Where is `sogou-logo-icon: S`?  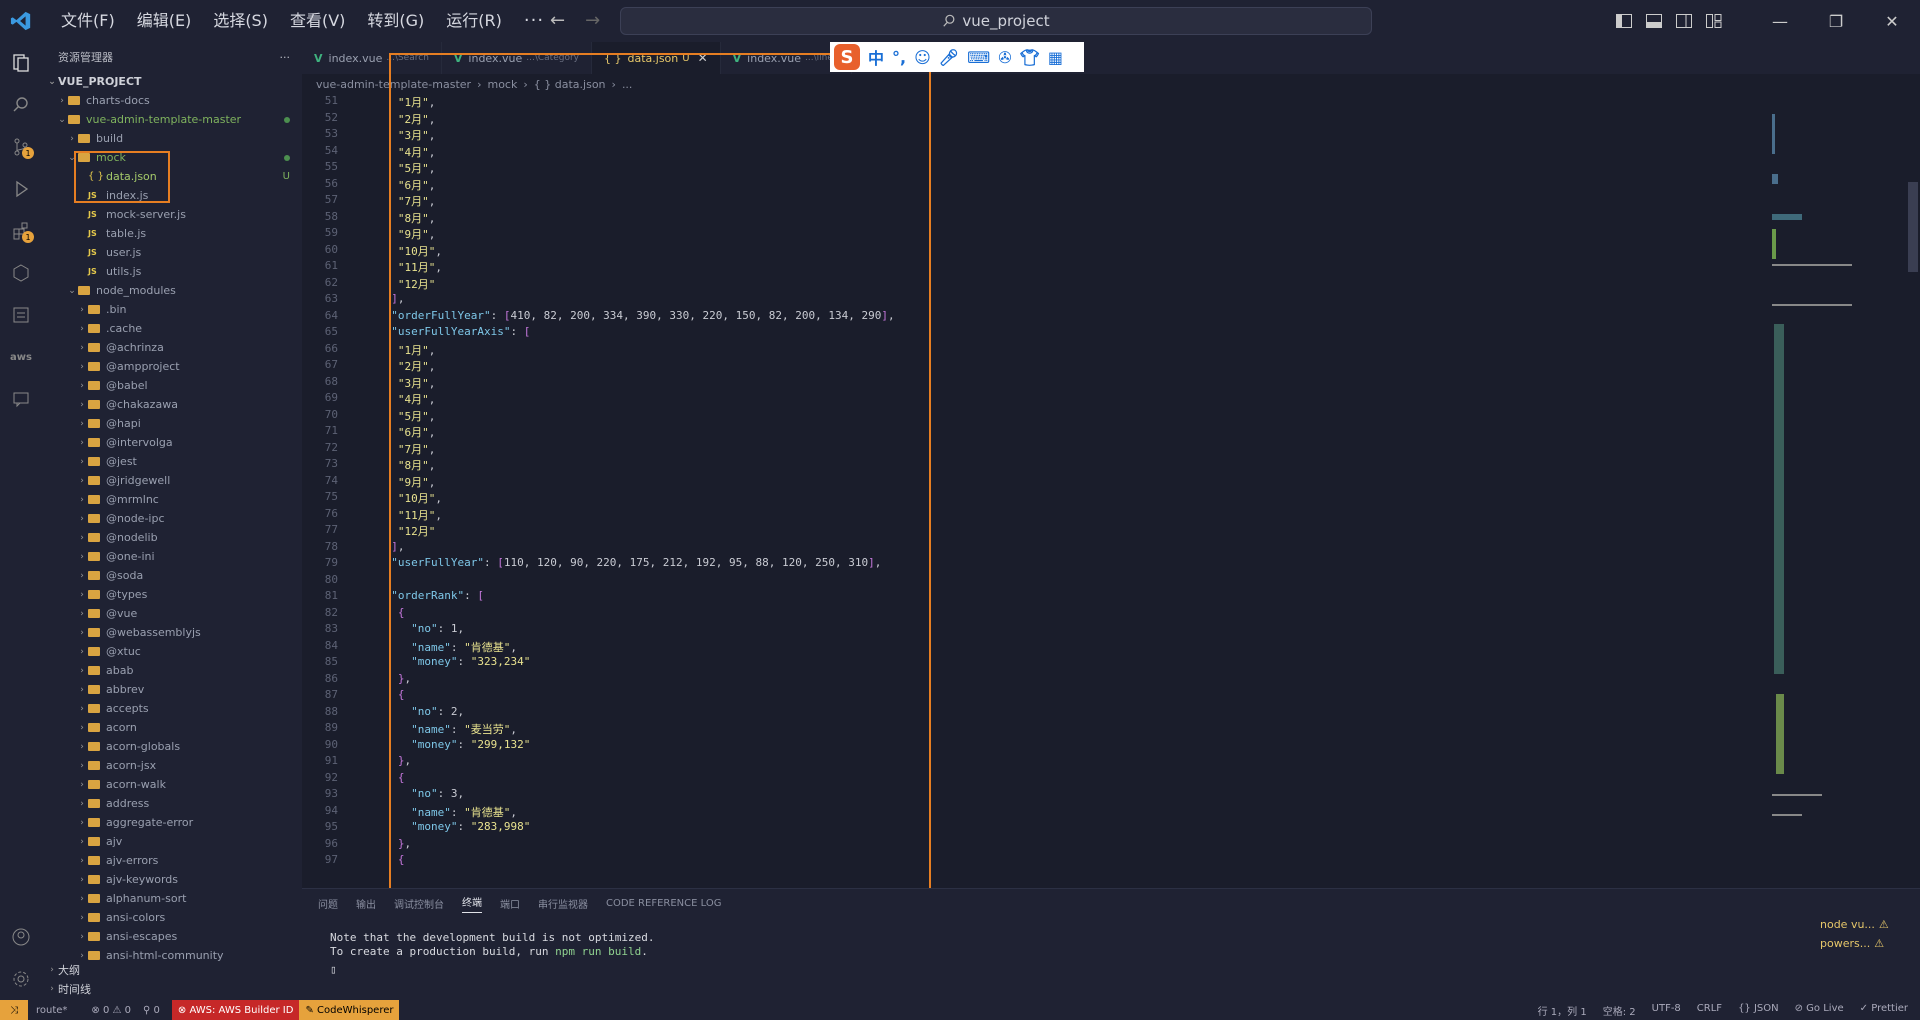
sogou-logo-icon: S is located at coordinates (847, 57).